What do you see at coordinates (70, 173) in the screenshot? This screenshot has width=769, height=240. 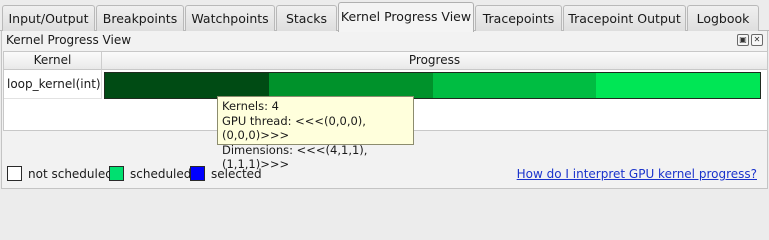 I see `legend-label-not-scheduled: not scheduled` at bounding box center [70, 173].